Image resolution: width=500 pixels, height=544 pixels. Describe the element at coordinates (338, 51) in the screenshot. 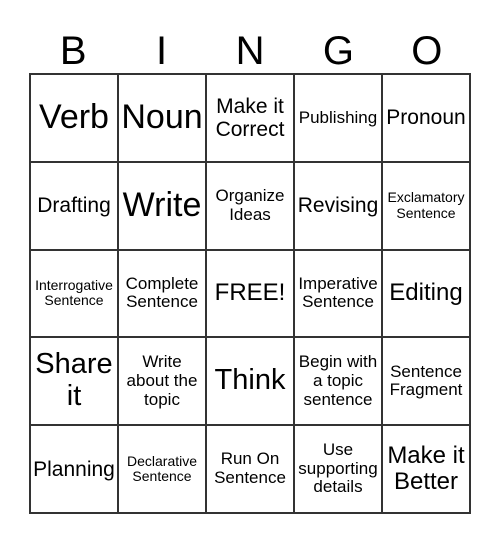

I see `header-letter-g: G` at that location.